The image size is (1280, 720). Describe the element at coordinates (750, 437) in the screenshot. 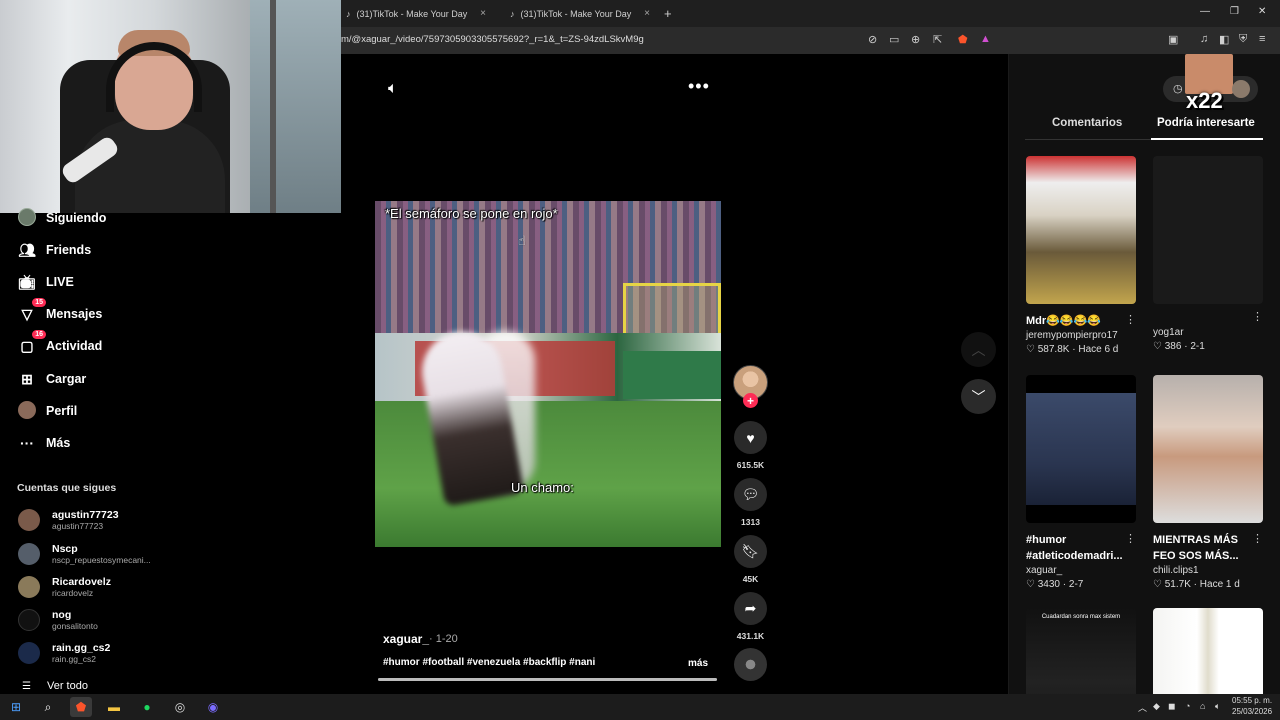

I see `like-button: ♥` at that location.